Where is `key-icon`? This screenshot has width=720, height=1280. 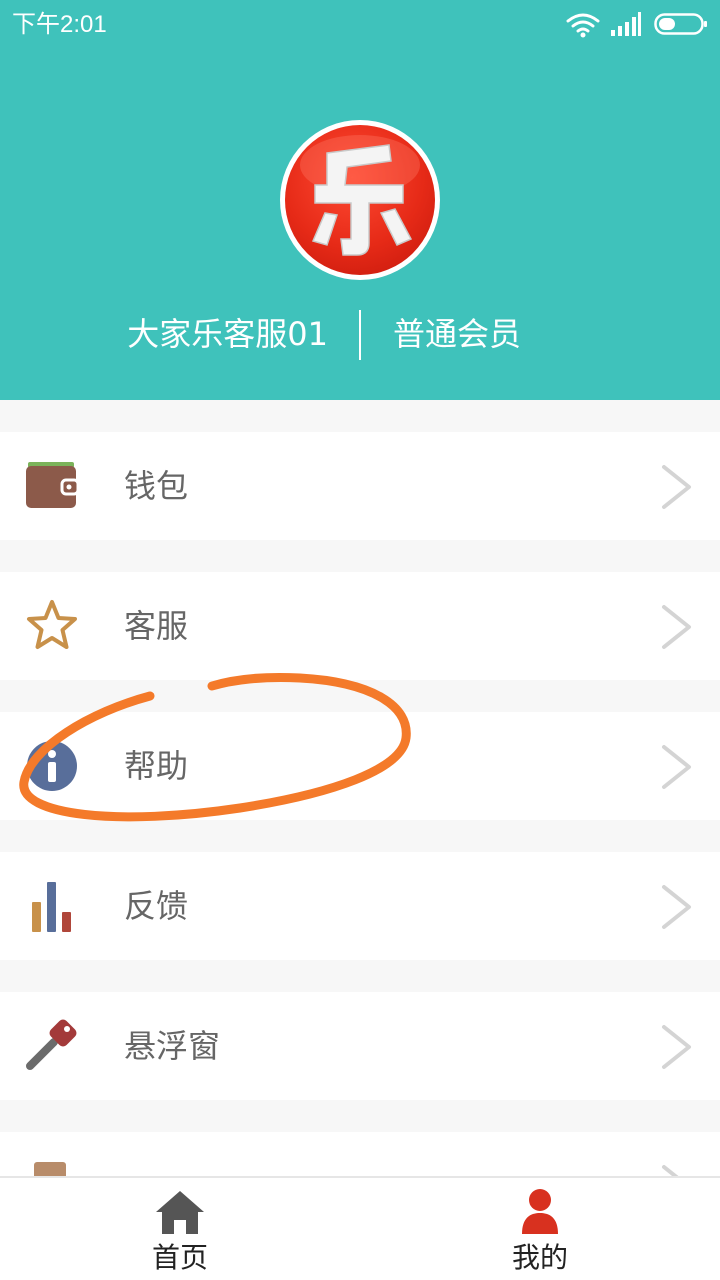
key-icon is located at coordinates (51, 1044).